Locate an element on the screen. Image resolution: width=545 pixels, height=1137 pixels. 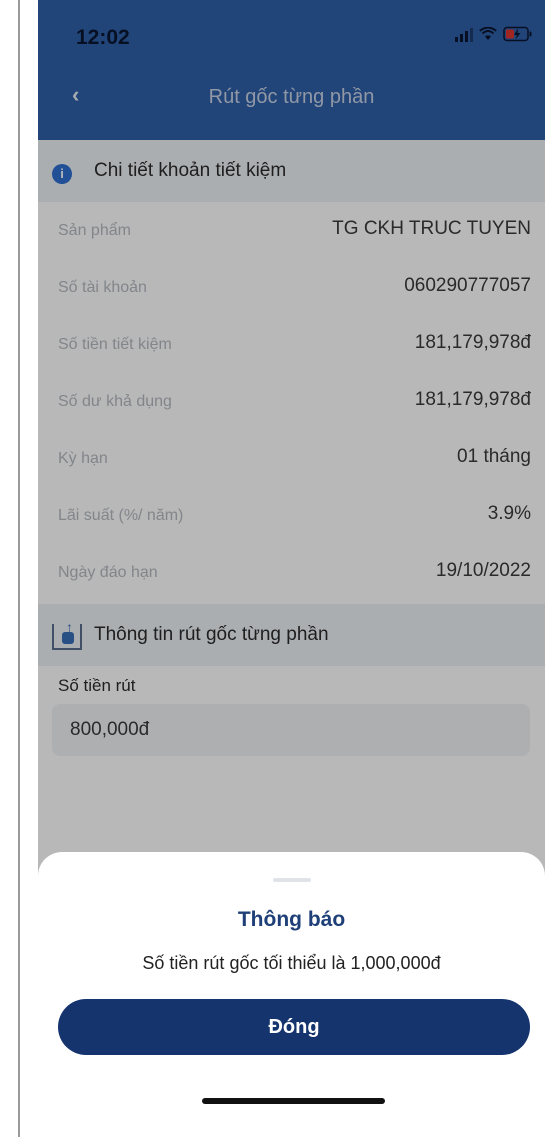
sheet-handle is located at coordinates (292, 880).